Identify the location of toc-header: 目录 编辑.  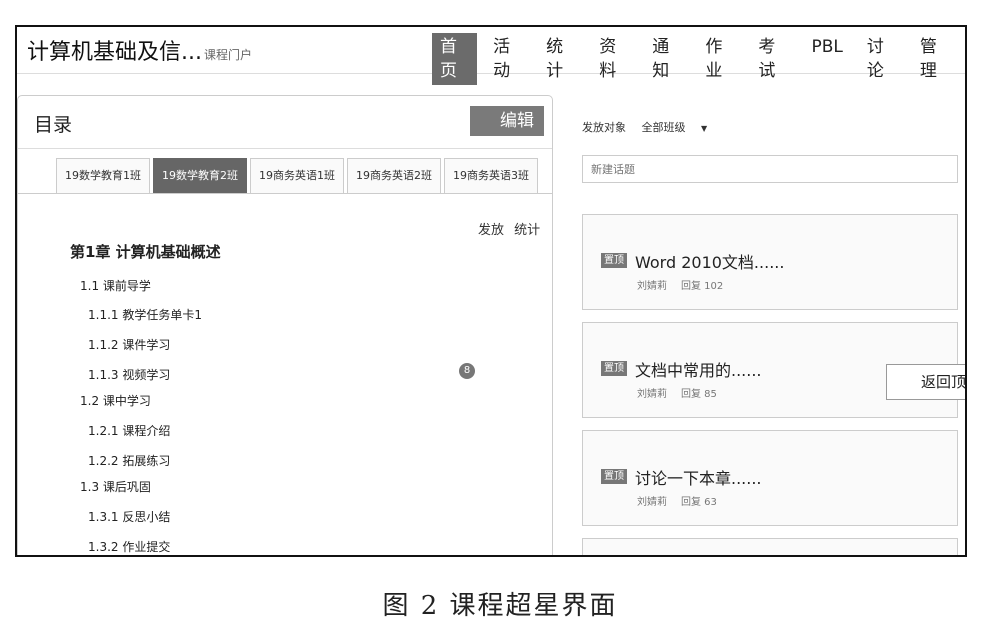
(285, 122).